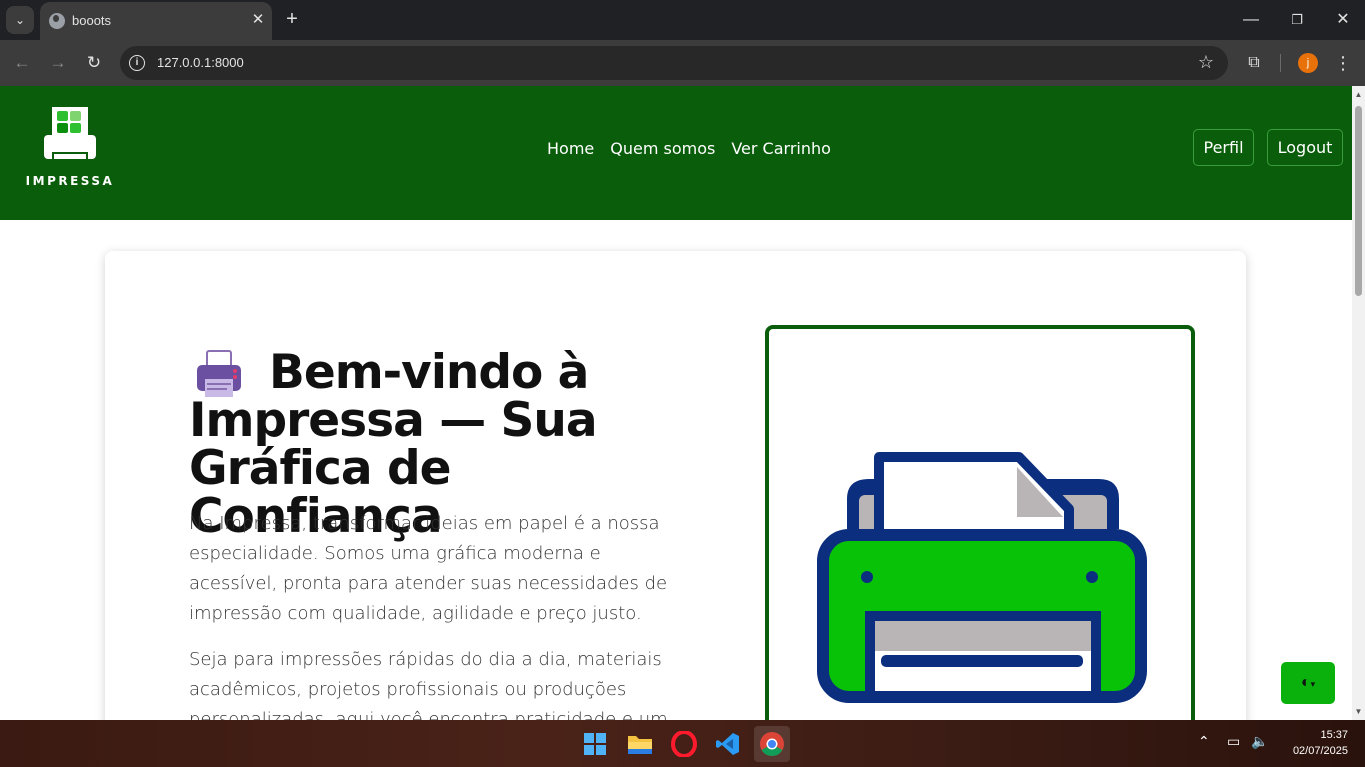  I want to click on browser-tab-strip: ⌄ booots ✕ + — ❐ ✕, so click(682, 20).